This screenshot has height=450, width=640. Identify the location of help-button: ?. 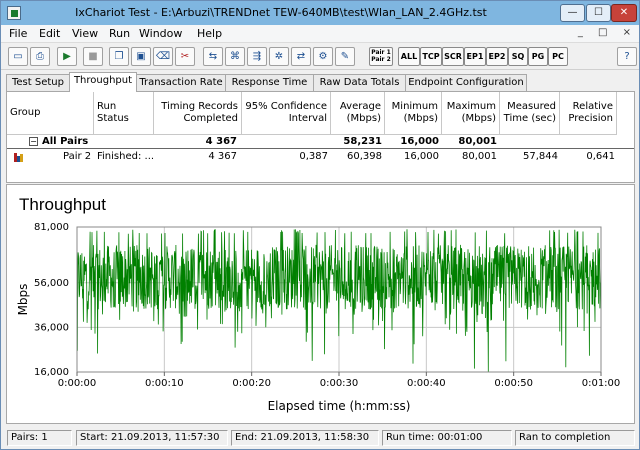
(627, 56).